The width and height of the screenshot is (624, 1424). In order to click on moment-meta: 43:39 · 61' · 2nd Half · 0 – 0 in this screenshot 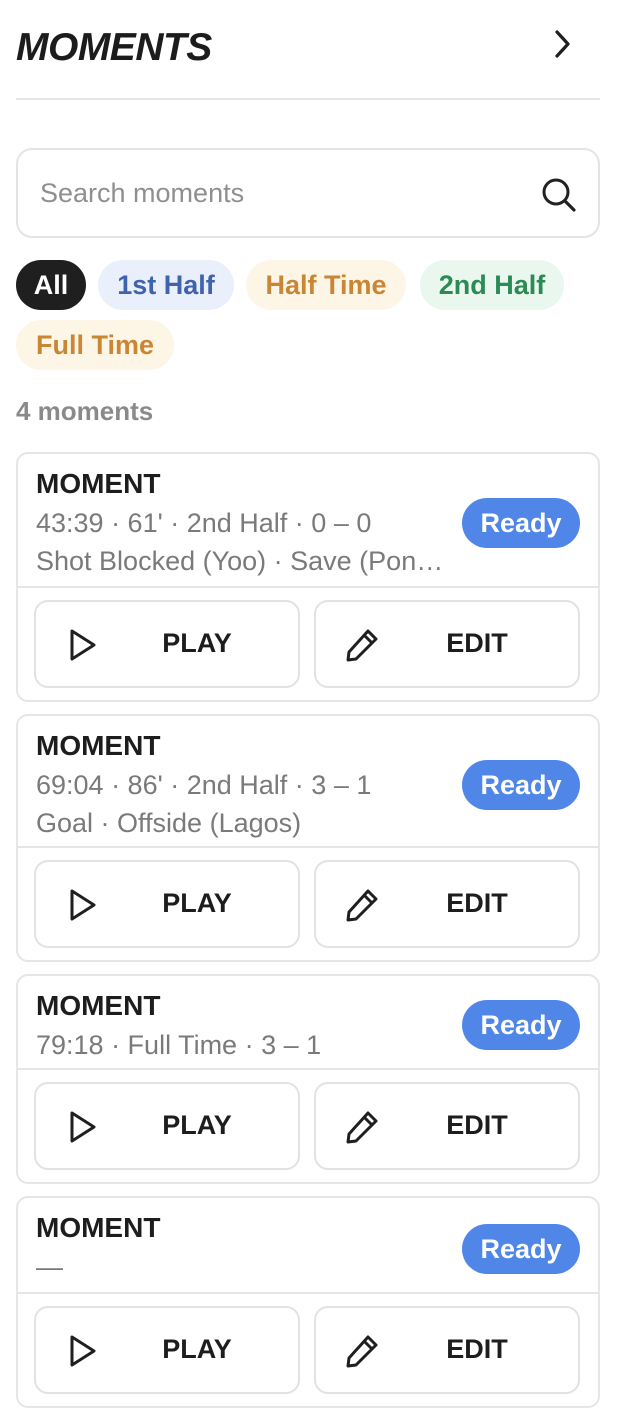, I will do `click(204, 523)`.